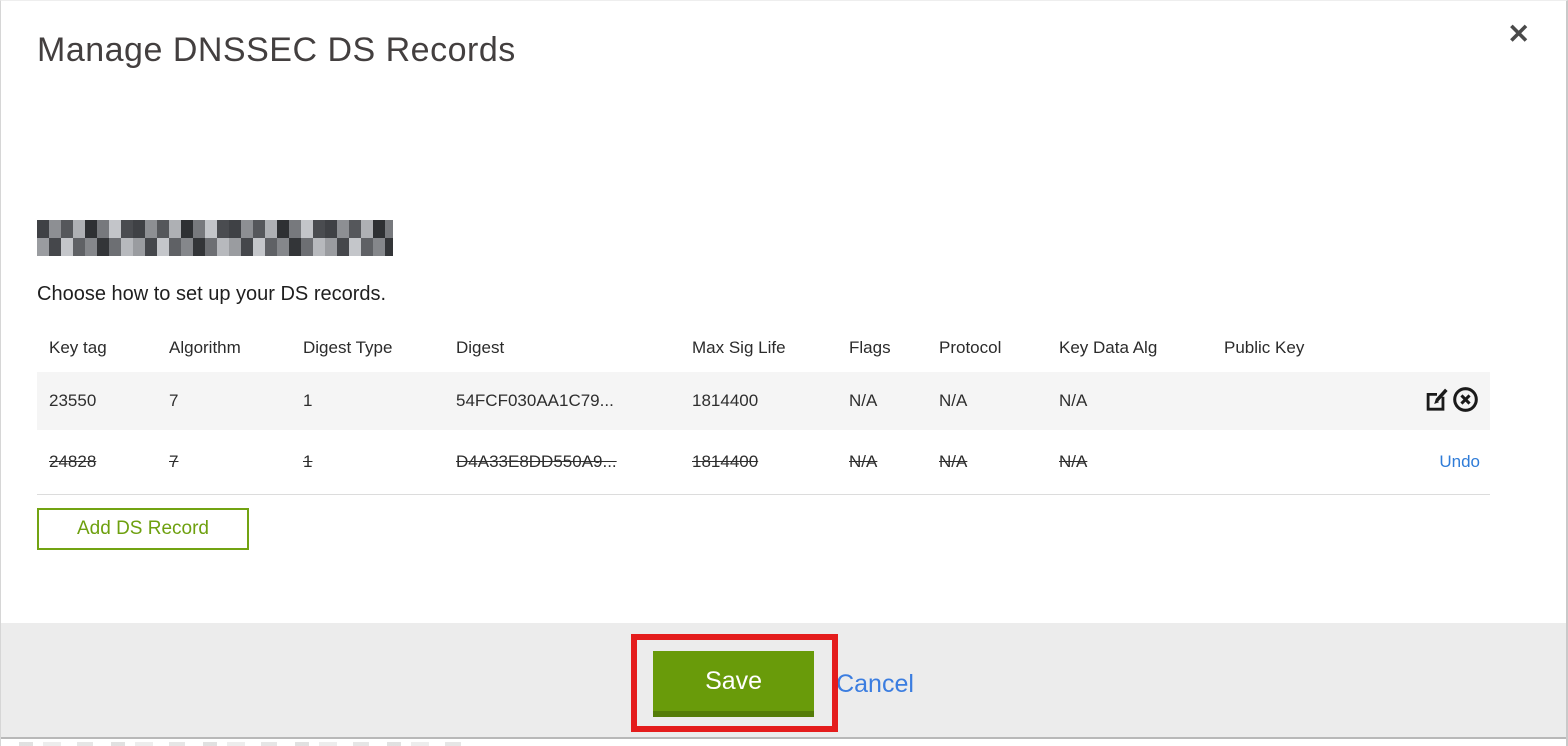  I want to click on instruction-text: Choose how to set up your DS records., so click(212, 294).